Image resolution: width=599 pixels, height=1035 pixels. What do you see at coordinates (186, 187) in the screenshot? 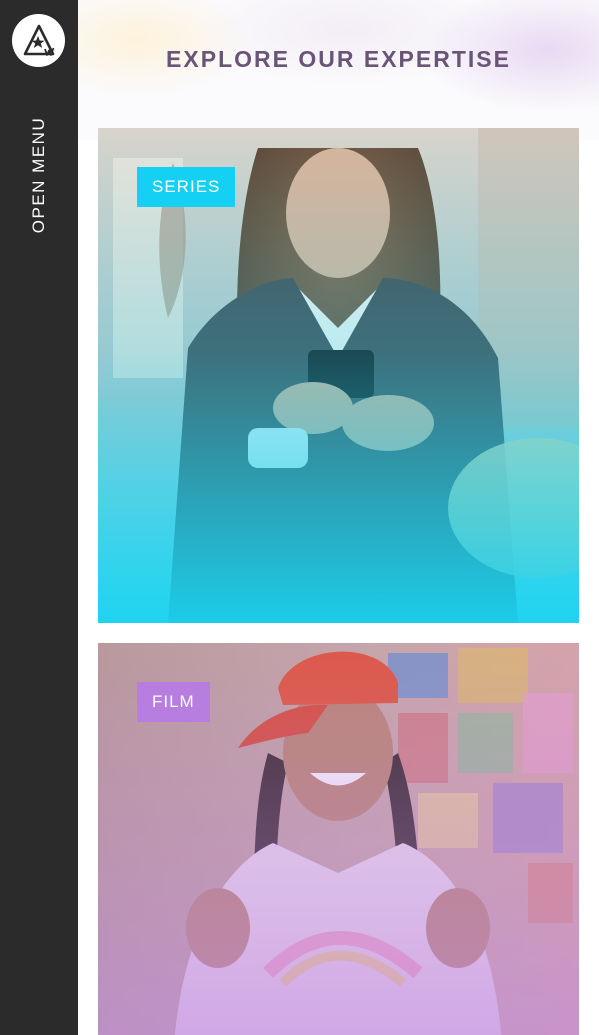
I see `series-badge: SERIES` at bounding box center [186, 187].